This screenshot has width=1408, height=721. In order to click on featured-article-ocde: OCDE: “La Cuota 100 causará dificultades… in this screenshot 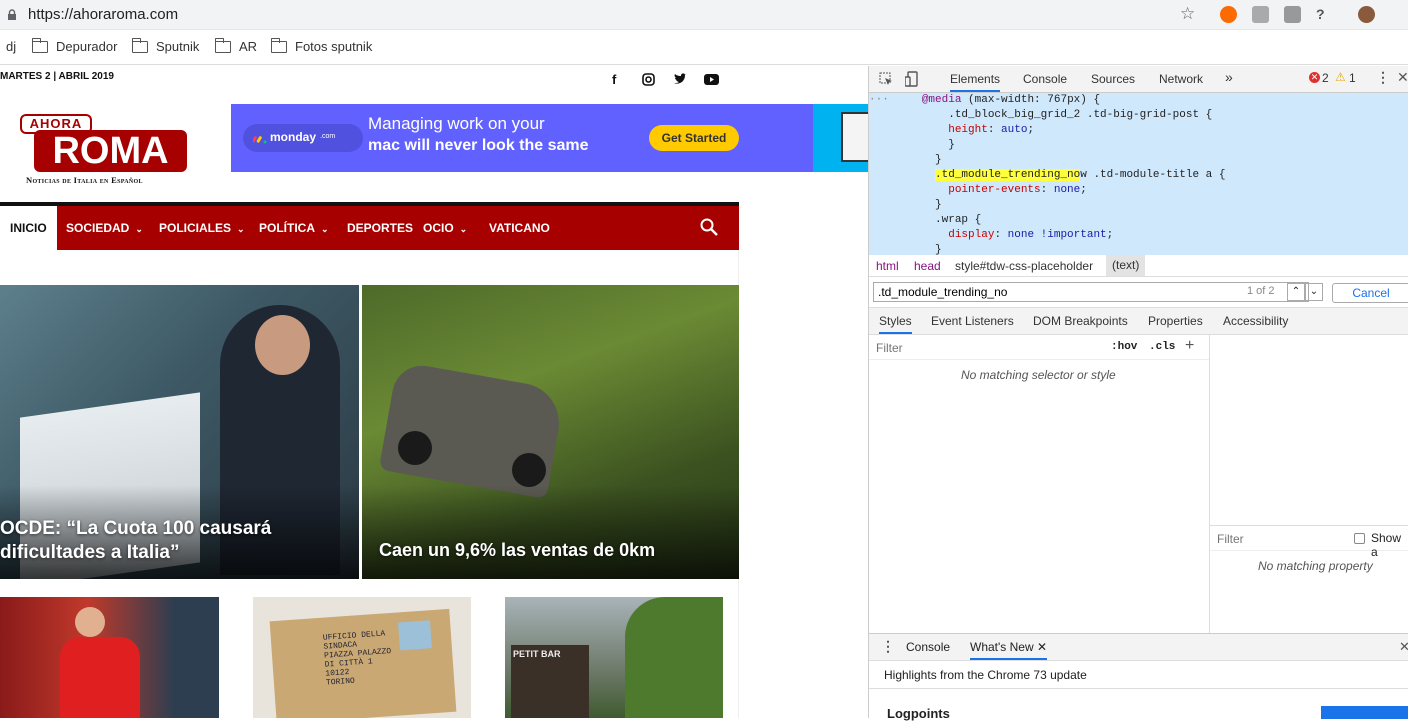, I will do `click(179, 432)`.